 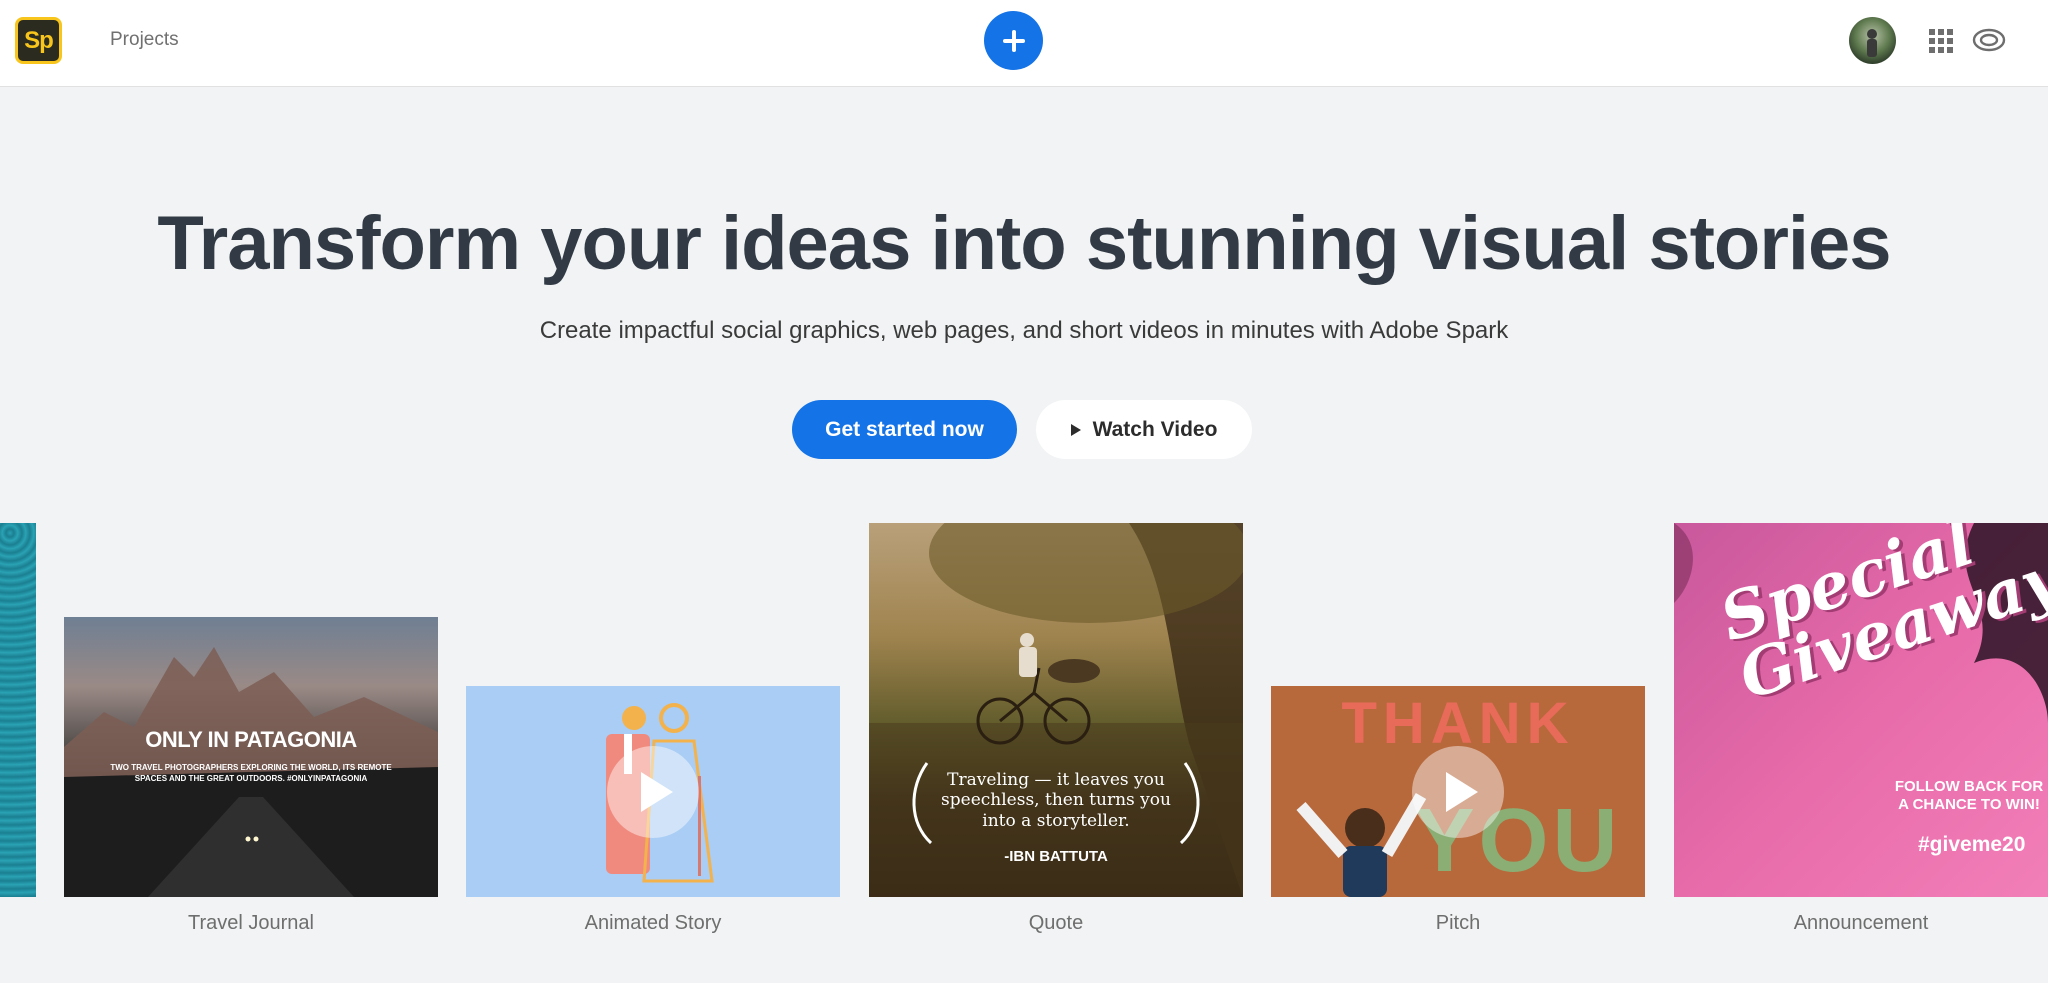 I want to click on announcement-follow-text: FOLLOW BACK FOR A CHANCE TO WIN!, so click(x=1969, y=795).